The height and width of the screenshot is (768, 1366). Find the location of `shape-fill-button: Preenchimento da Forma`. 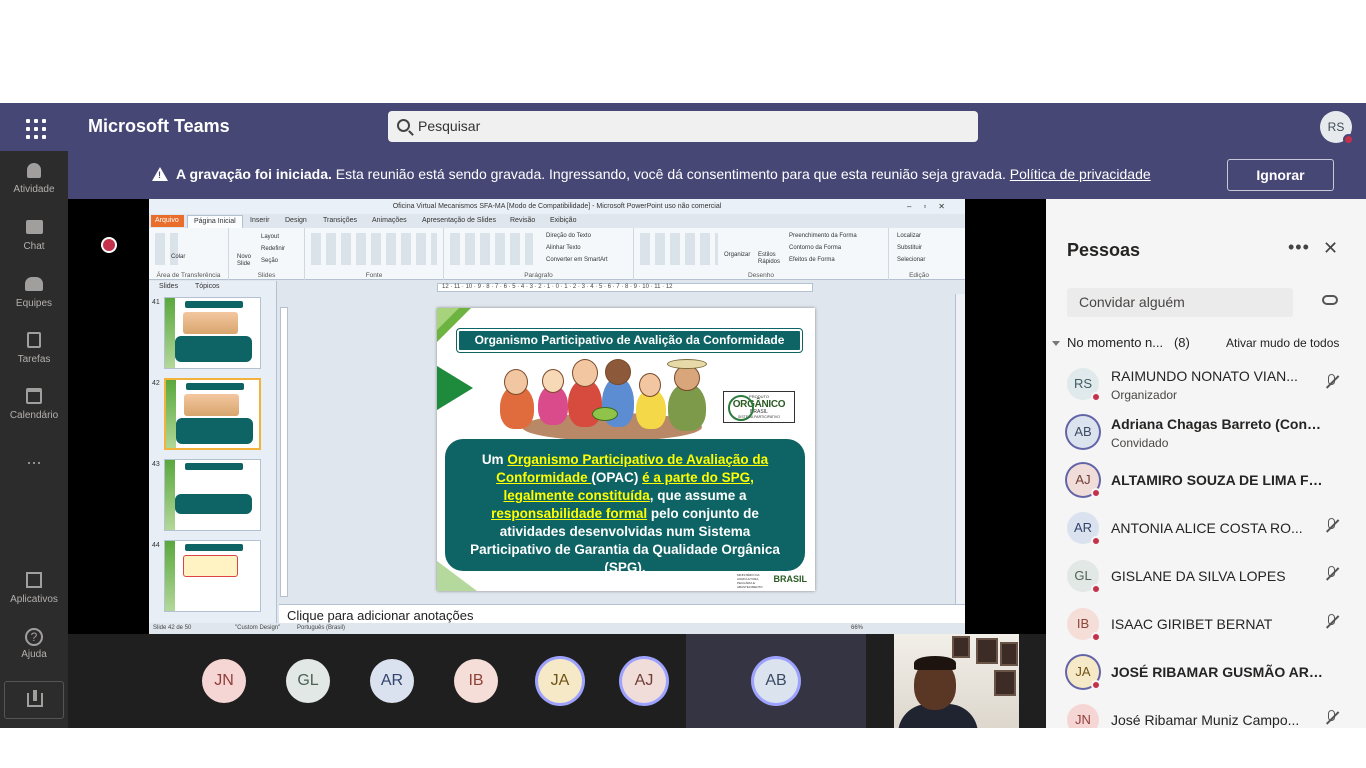

shape-fill-button: Preenchimento da Forma is located at coordinates (823, 236).